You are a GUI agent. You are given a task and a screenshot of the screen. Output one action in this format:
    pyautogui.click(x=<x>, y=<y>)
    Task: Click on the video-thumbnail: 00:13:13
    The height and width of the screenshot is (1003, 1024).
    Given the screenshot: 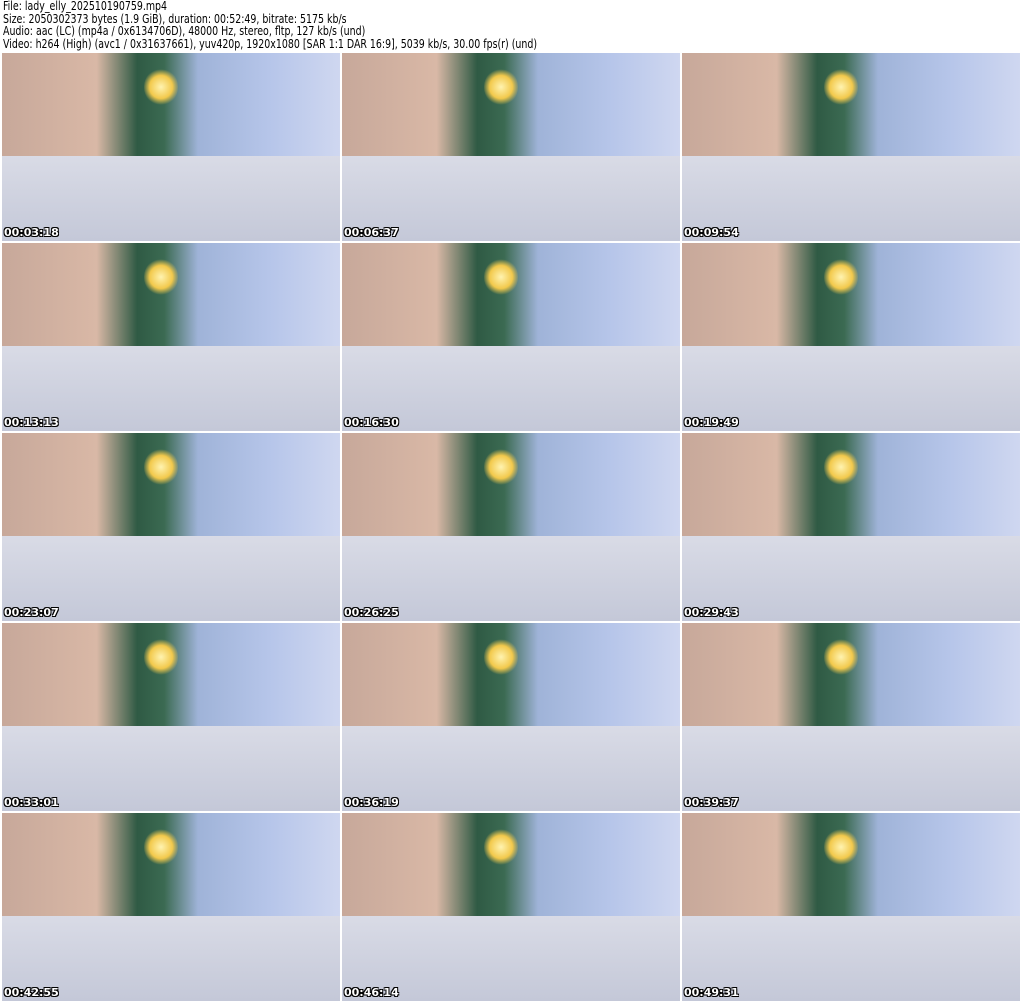 What is the action you would take?
    pyautogui.click(x=171, y=337)
    